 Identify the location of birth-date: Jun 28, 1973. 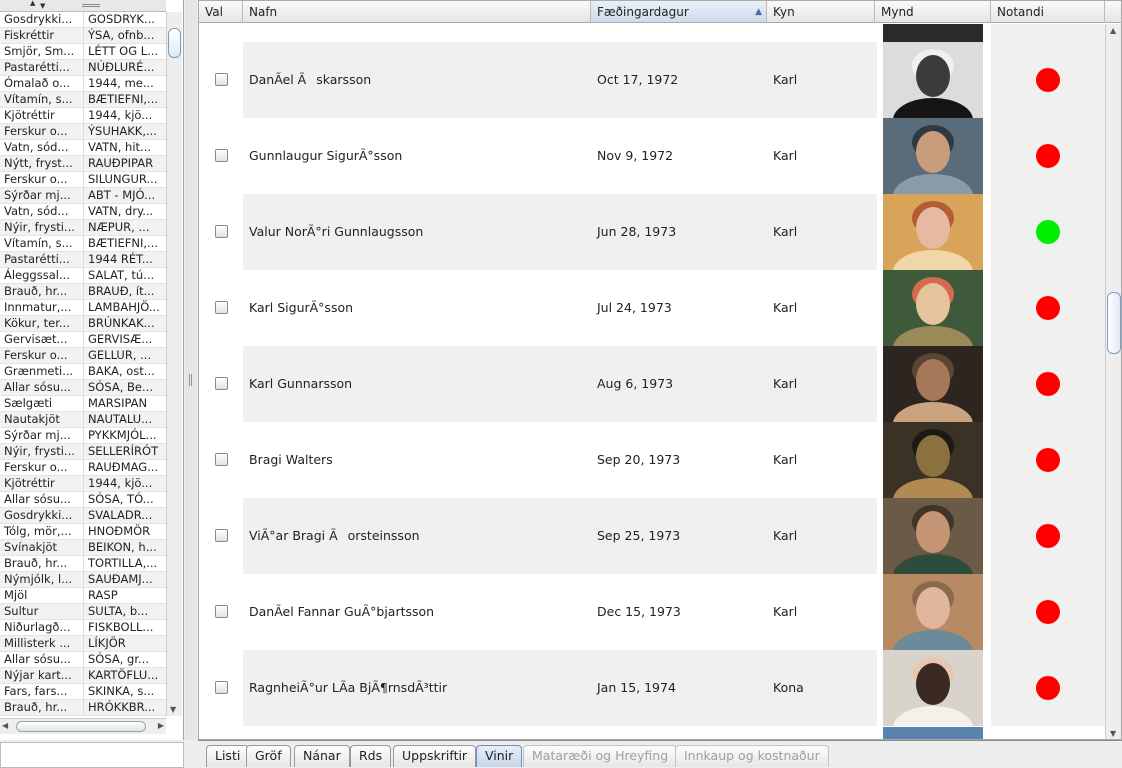
(637, 231).